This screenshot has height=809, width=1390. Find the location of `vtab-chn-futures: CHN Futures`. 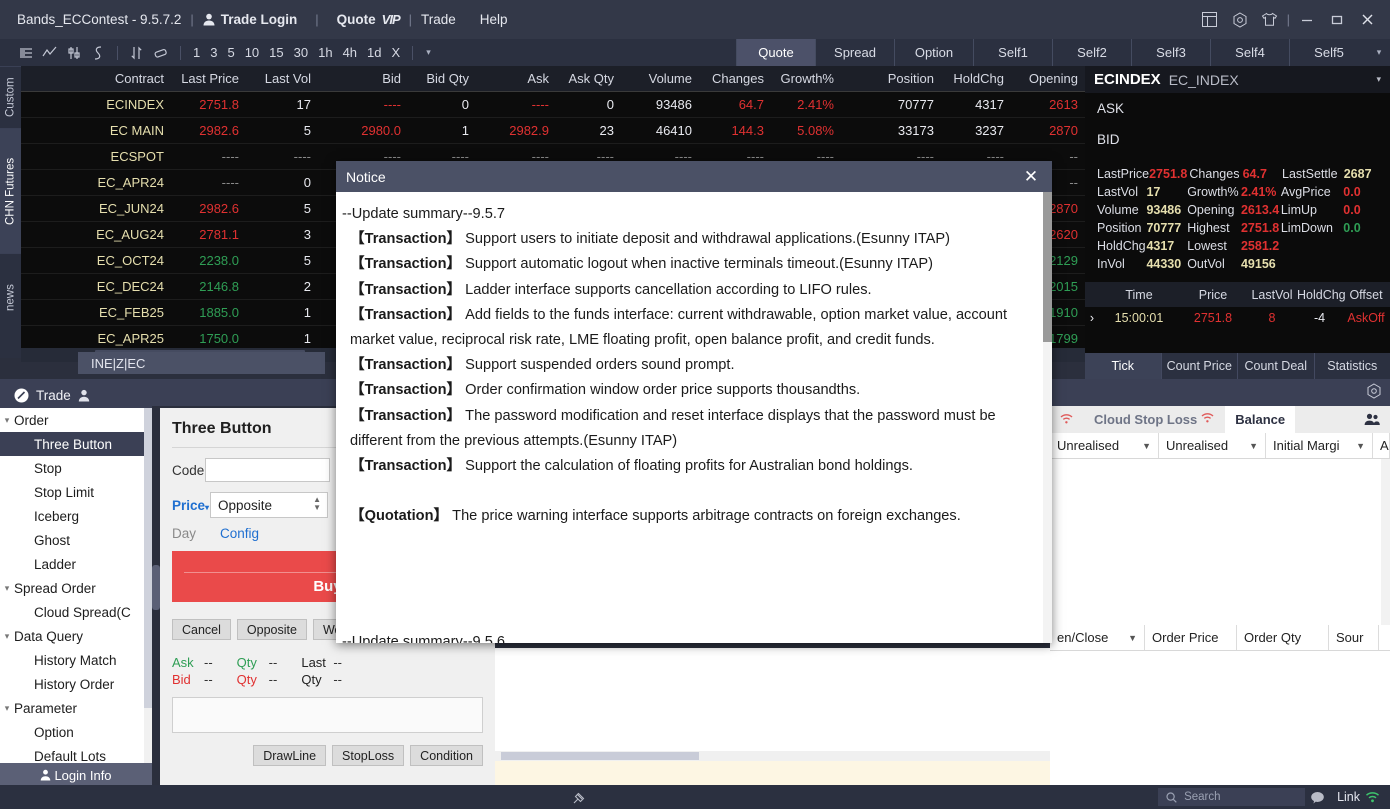

vtab-chn-futures: CHN Futures is located at coordinates (10, 190).